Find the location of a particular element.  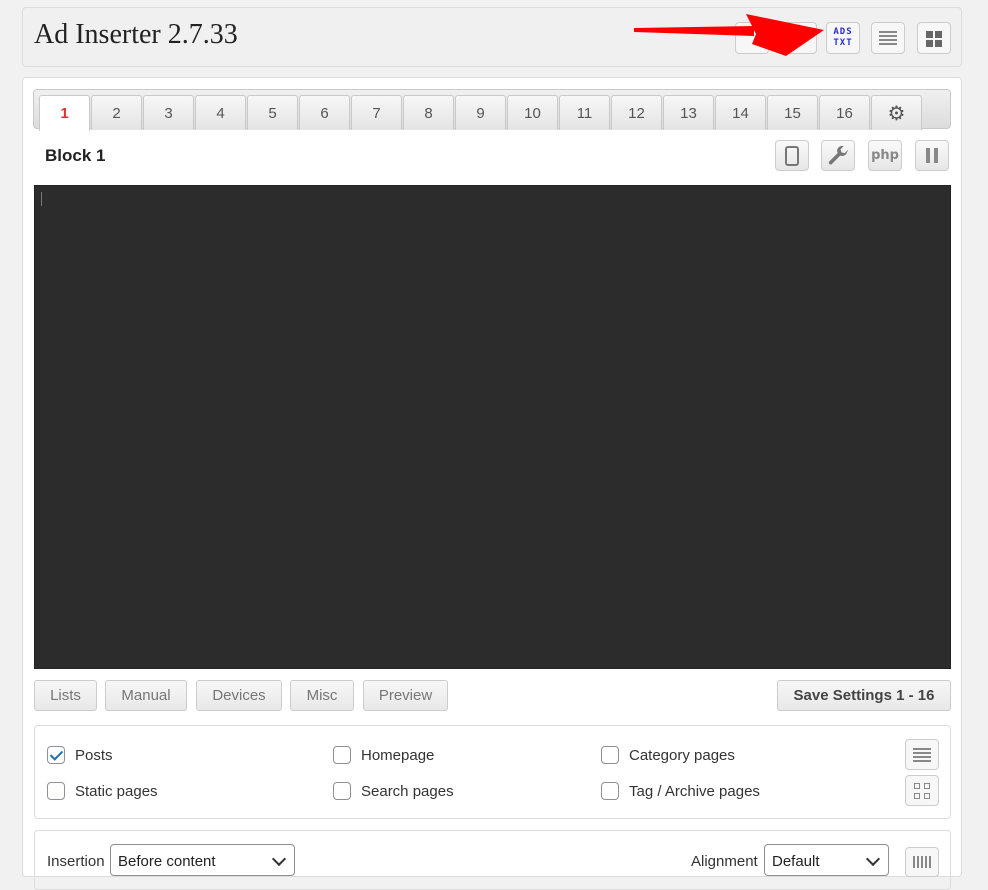

tag-checkbox is located at coordinates (610, 791).